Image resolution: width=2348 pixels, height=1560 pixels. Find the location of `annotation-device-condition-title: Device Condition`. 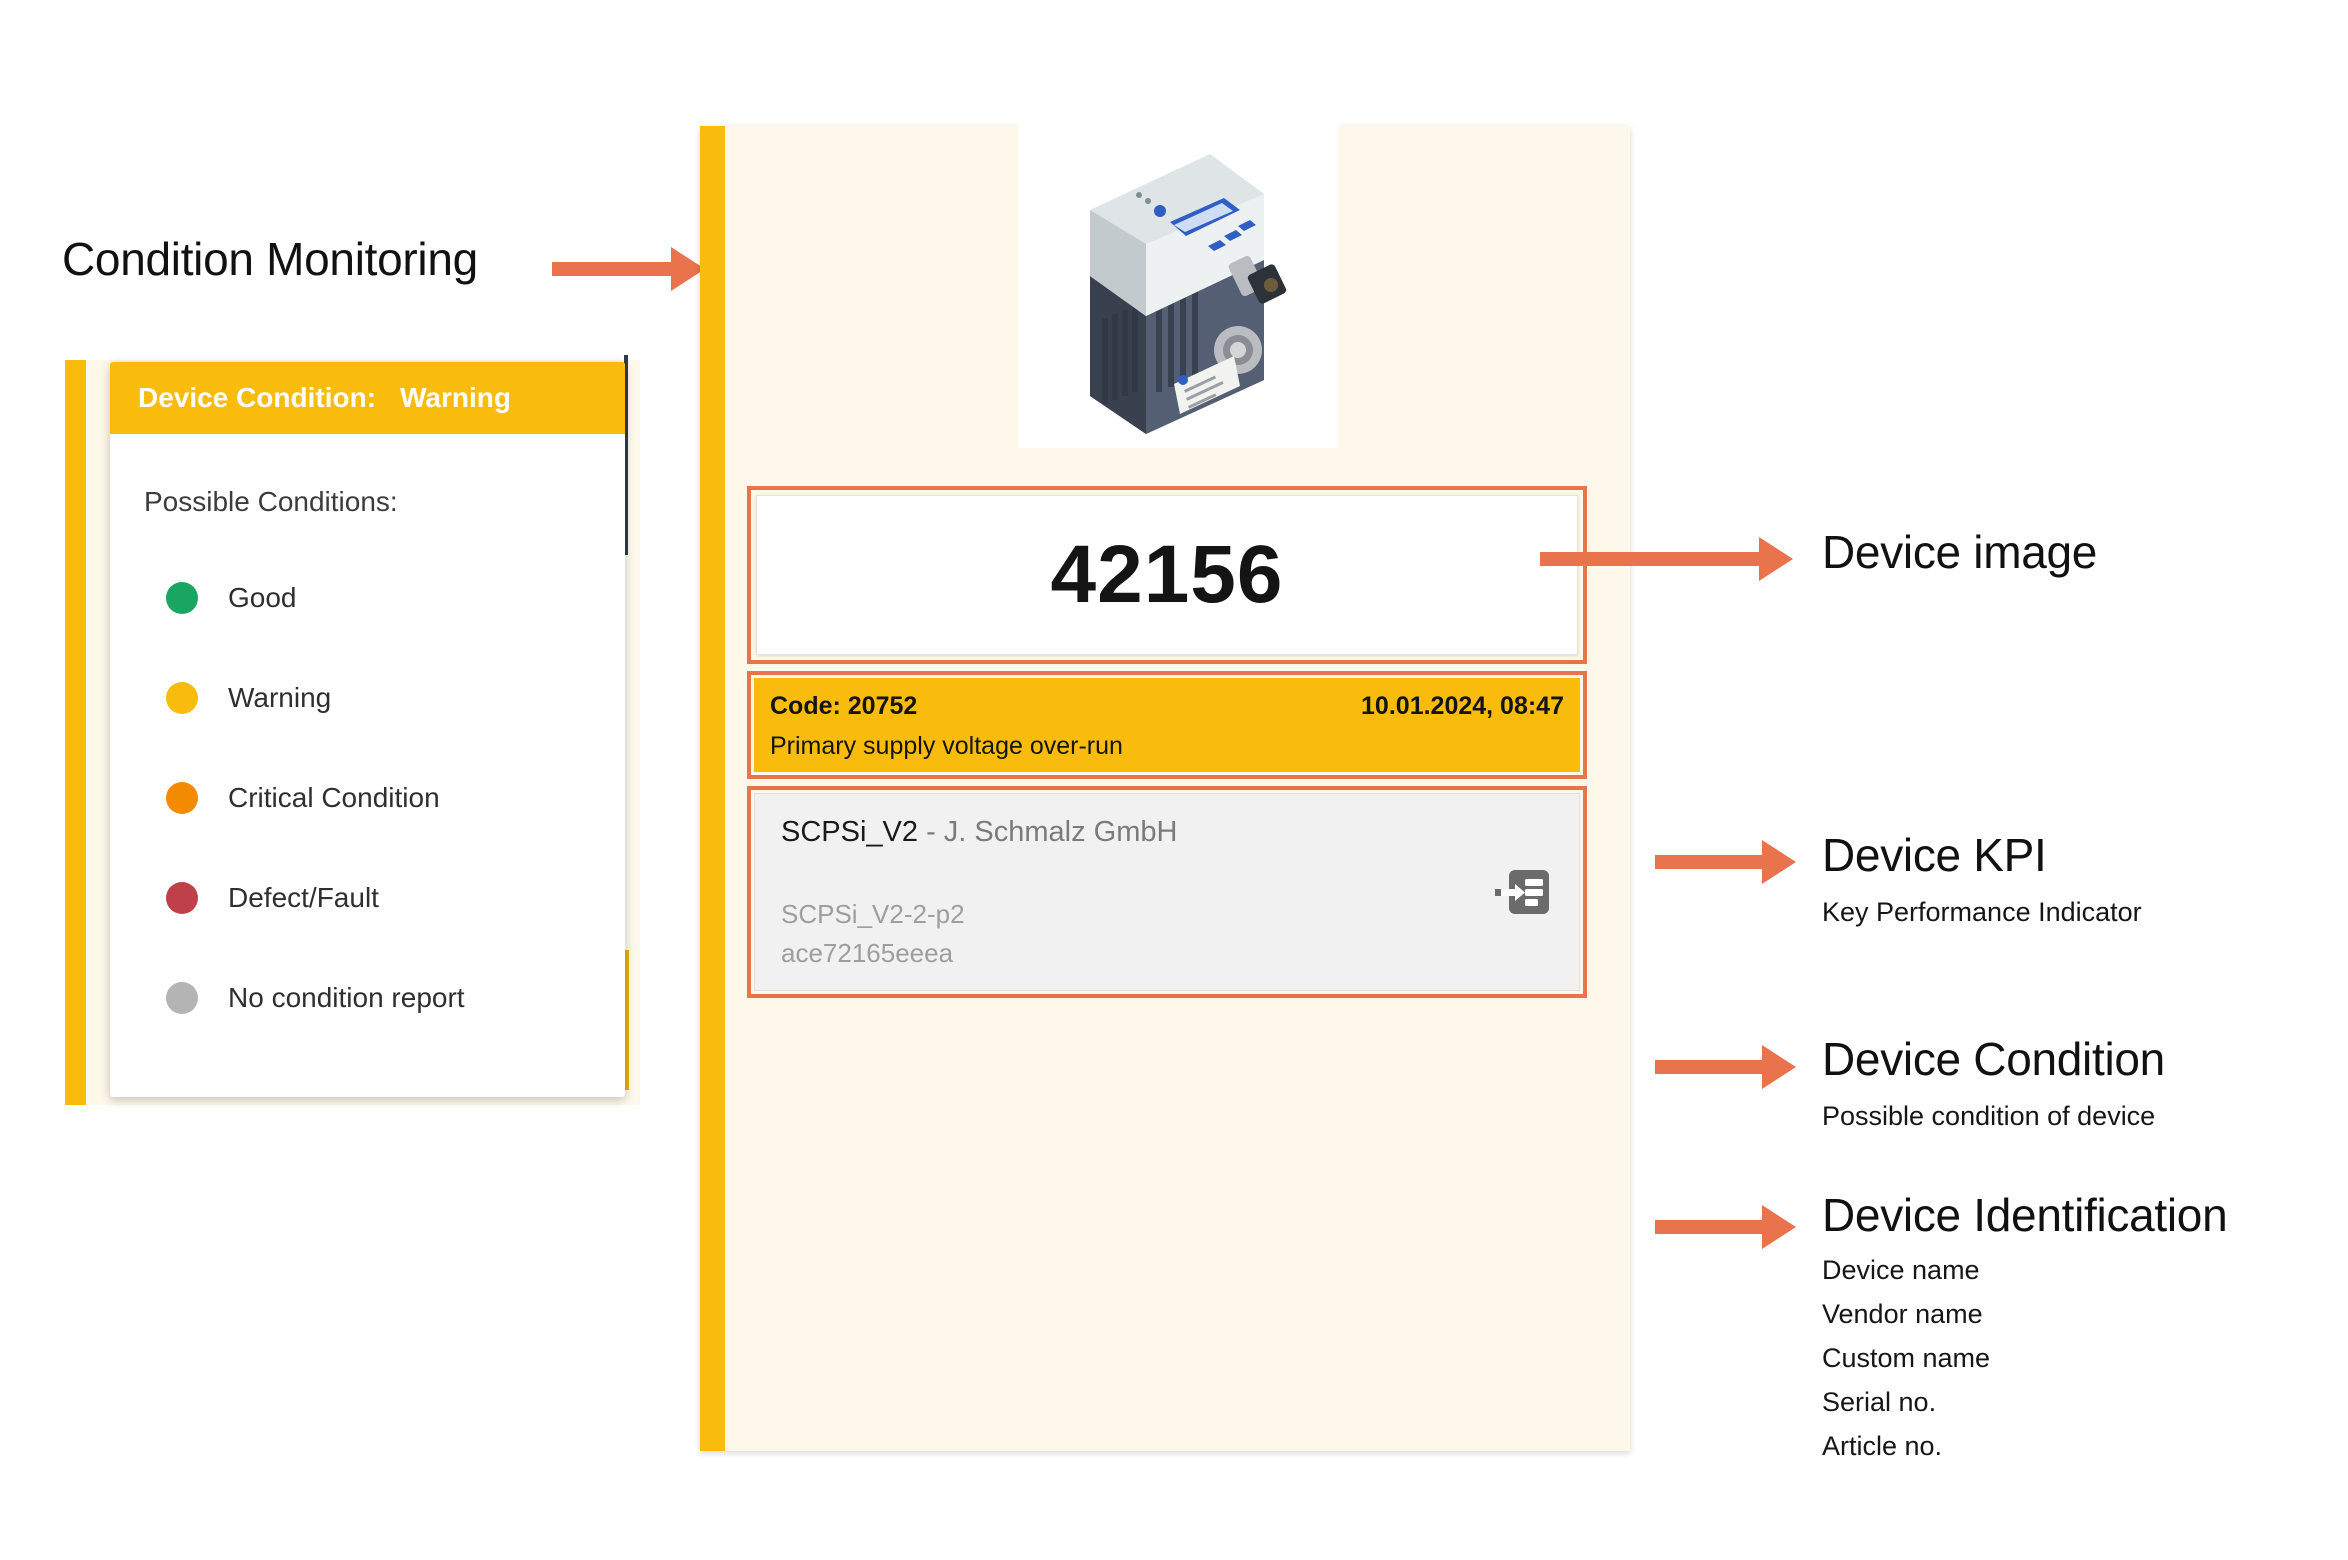

annotation-device-condition-title: Device Condition is located at coordinates (1993, 1059).